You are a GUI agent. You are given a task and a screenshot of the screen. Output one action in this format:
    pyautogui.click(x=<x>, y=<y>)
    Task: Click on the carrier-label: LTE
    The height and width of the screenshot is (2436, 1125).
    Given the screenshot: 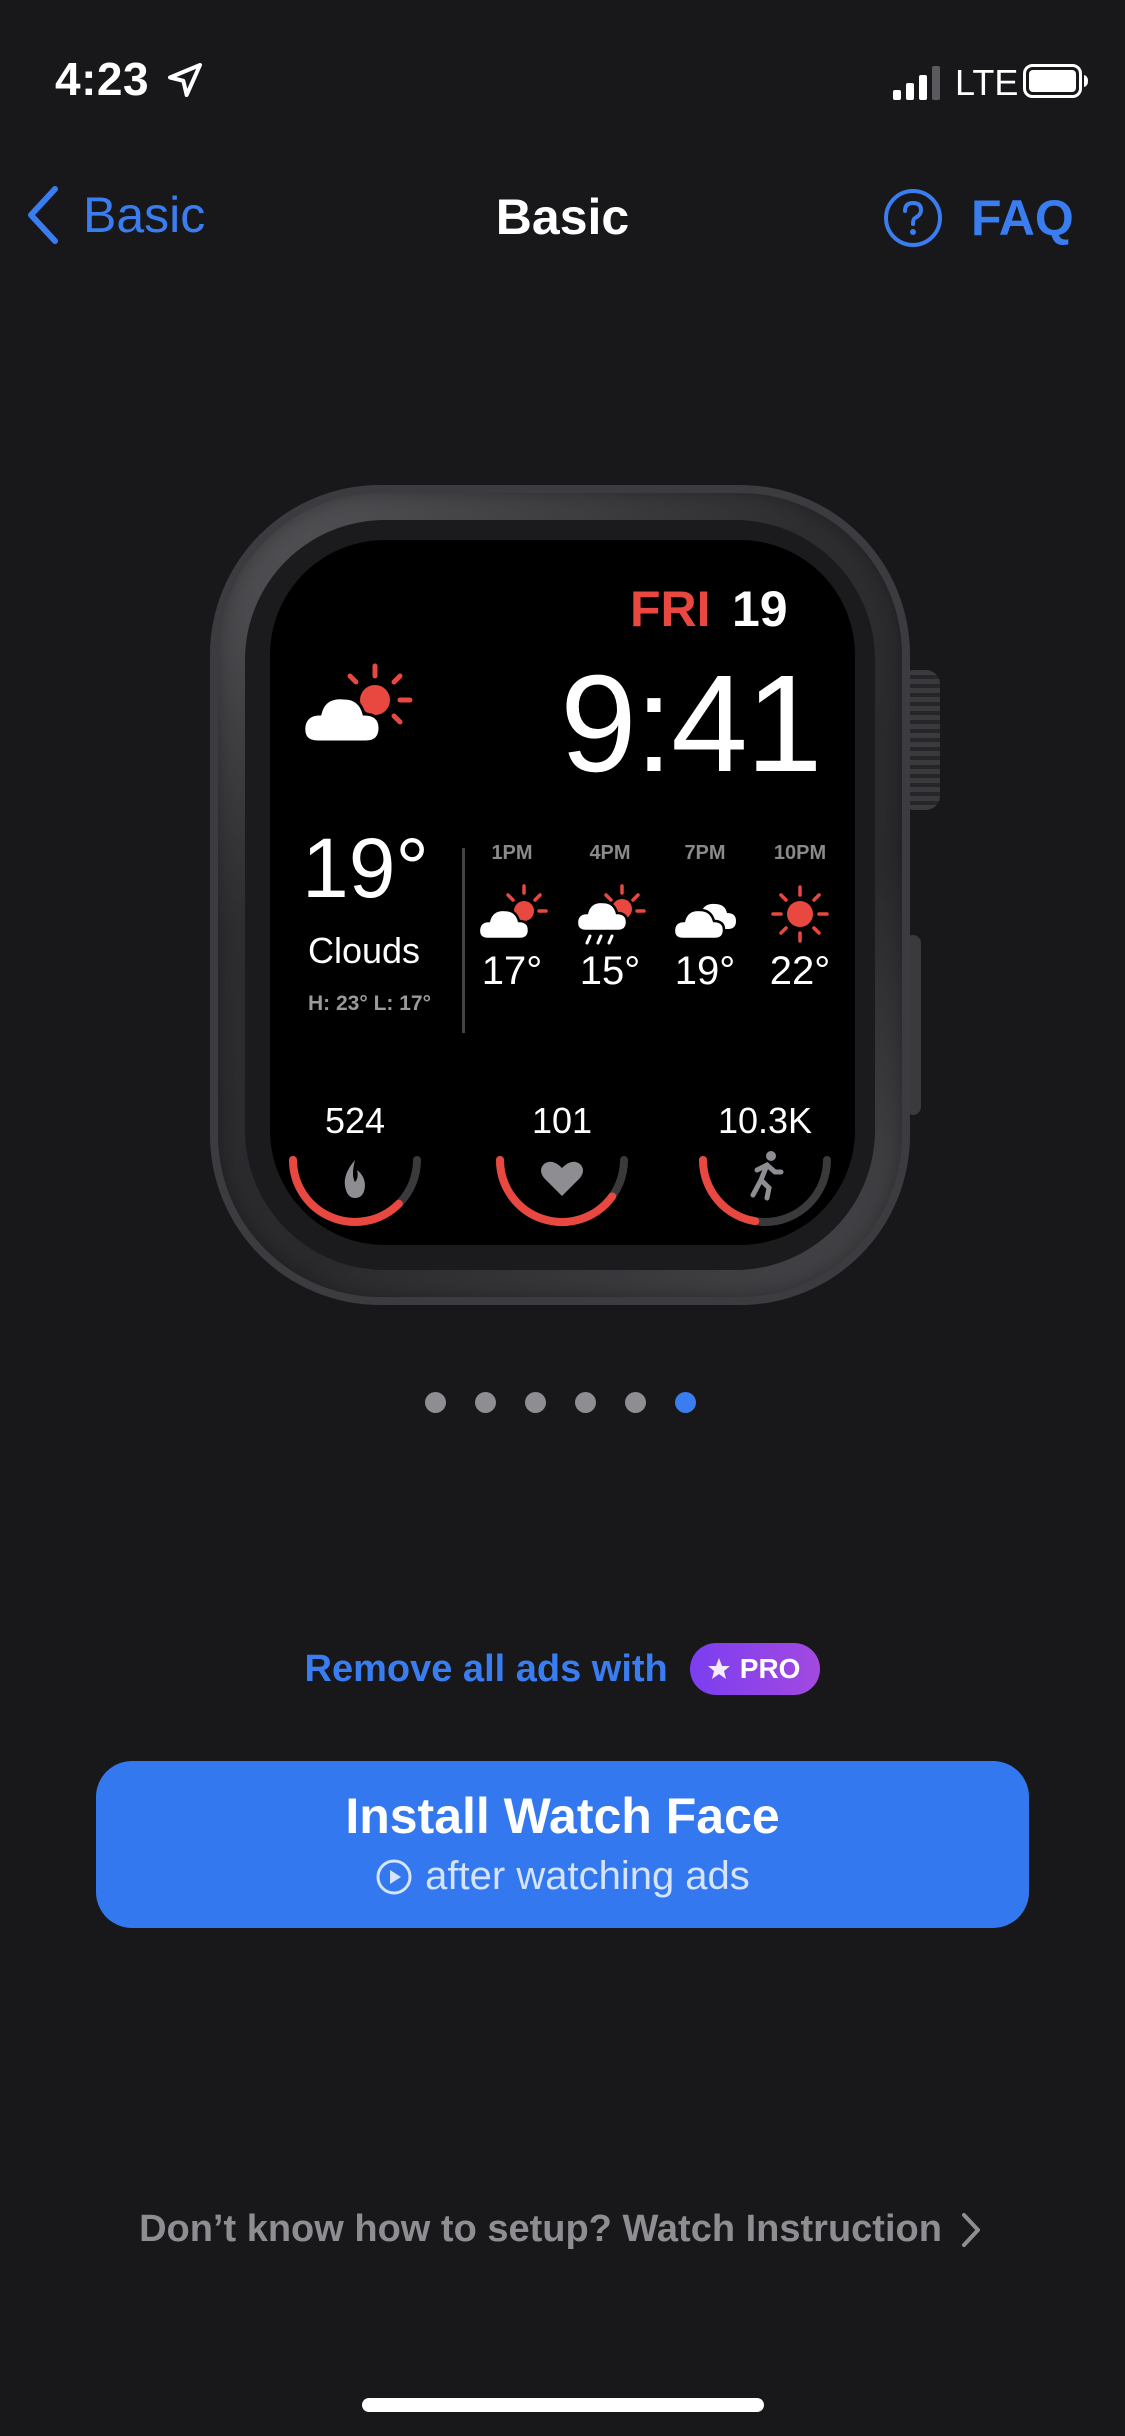 What is the action you would take?
    pyautogui.click(x=987, y=82)
    